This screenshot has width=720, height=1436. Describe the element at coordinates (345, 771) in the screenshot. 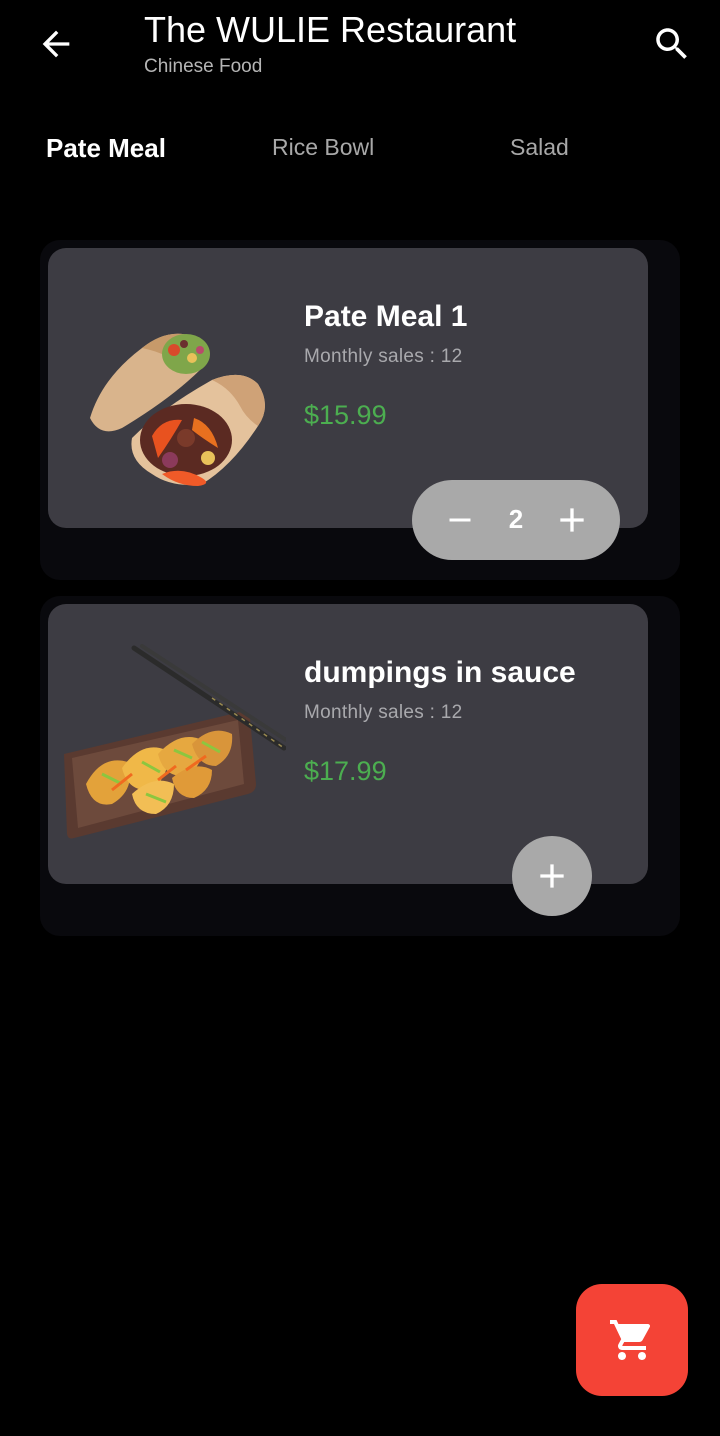

I see `item-price: $17.99` at that location.